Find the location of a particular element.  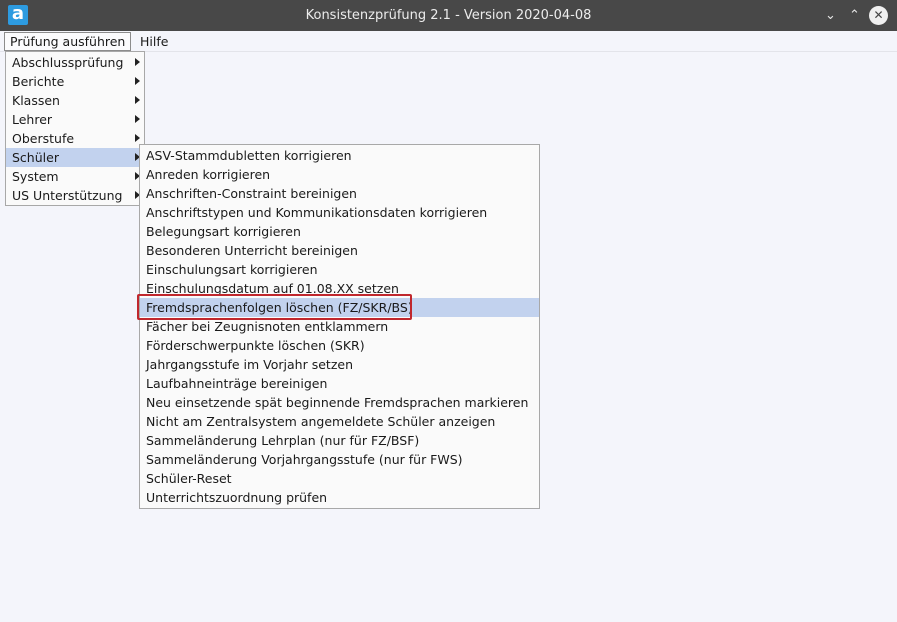

menu-item-oberstufe: Oberstufe is located at coordinates (75, 138).